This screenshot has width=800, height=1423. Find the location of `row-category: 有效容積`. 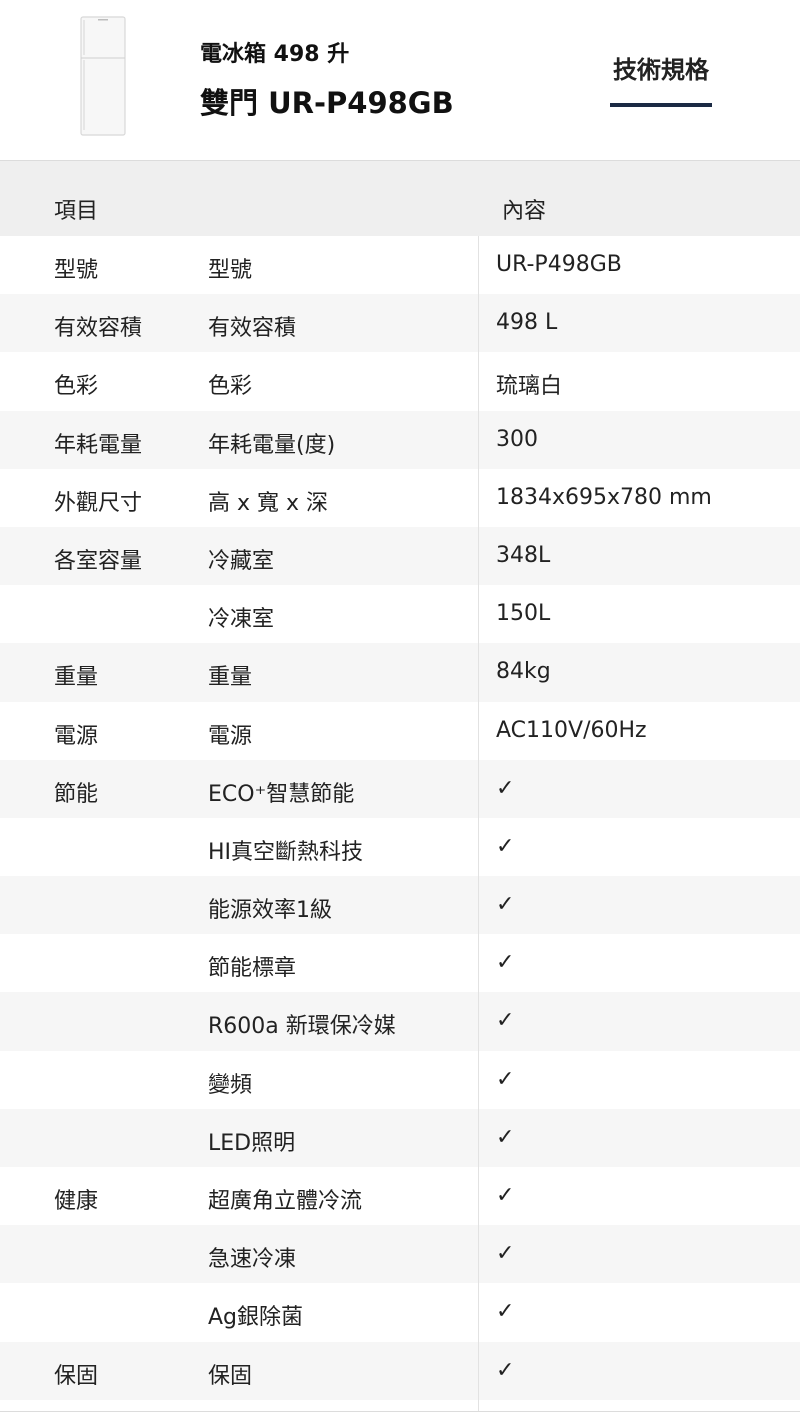

row-category: 有效容積 is located at coordinates (98, 329).